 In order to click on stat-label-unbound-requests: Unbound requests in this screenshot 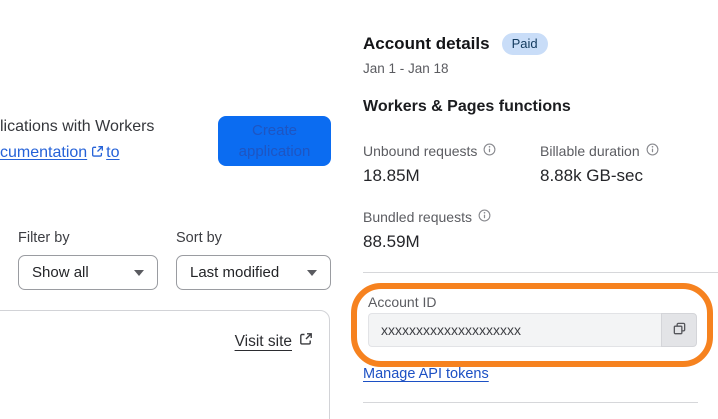, I will do `click(429, 151)`.